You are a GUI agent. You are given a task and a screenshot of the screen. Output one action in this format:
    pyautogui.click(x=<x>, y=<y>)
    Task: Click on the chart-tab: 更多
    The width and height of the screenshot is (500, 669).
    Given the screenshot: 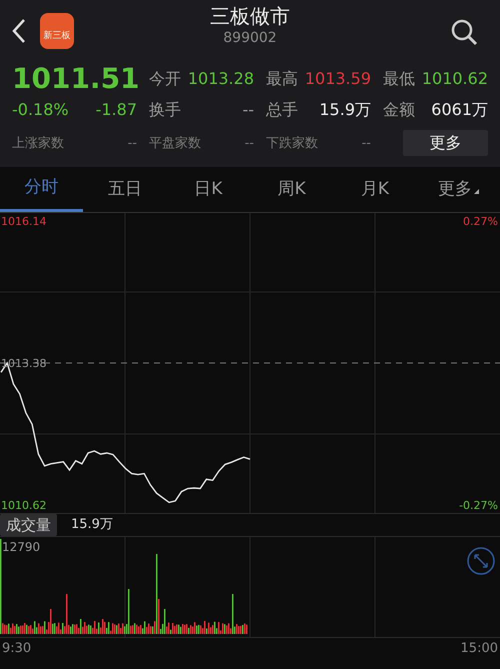 What is the action you would take?
    pyautogui.click(x=458, y=189)
    